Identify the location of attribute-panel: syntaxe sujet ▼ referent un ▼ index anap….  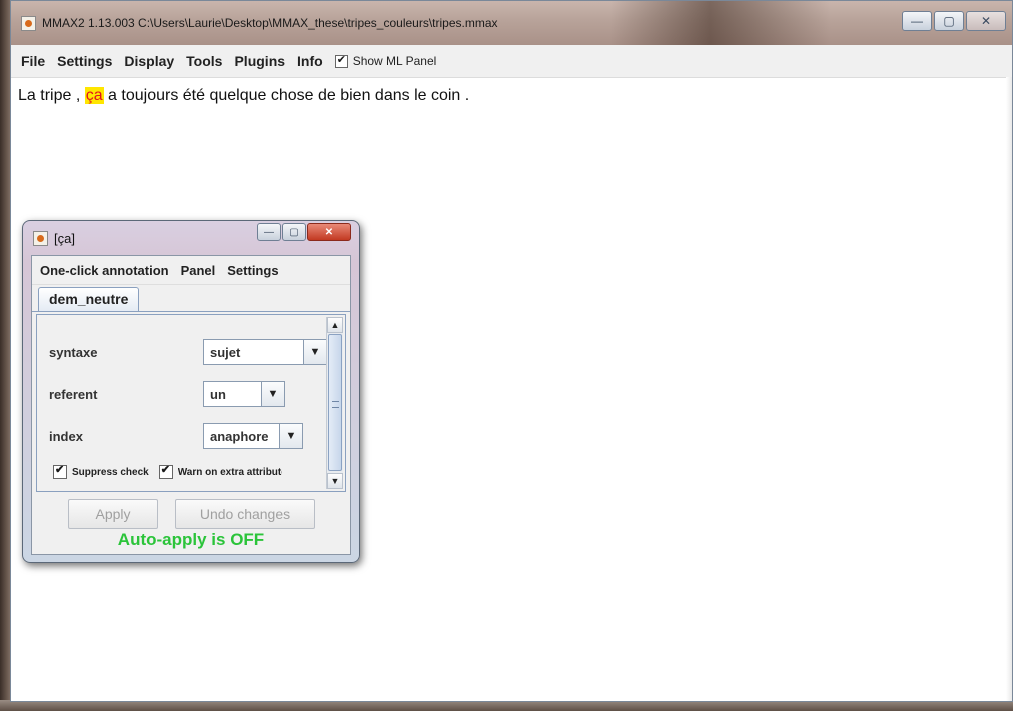
(191, 403).